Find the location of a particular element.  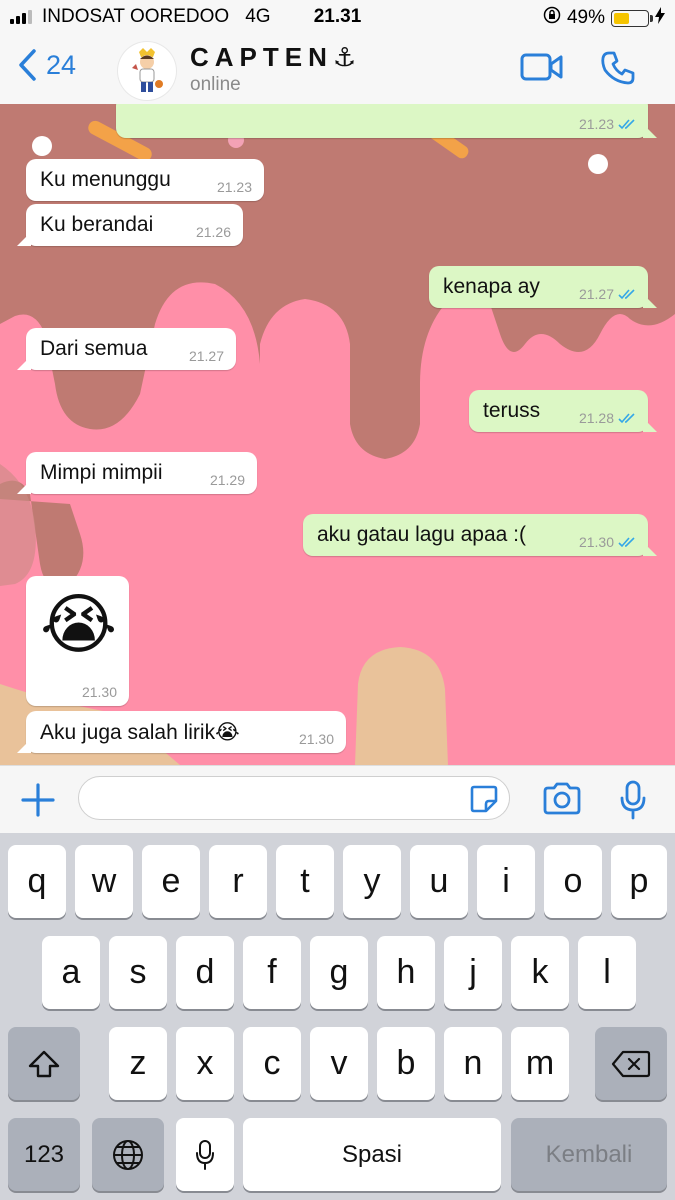

message-outgoing: 21.23 is located at coordinates (386, 121).